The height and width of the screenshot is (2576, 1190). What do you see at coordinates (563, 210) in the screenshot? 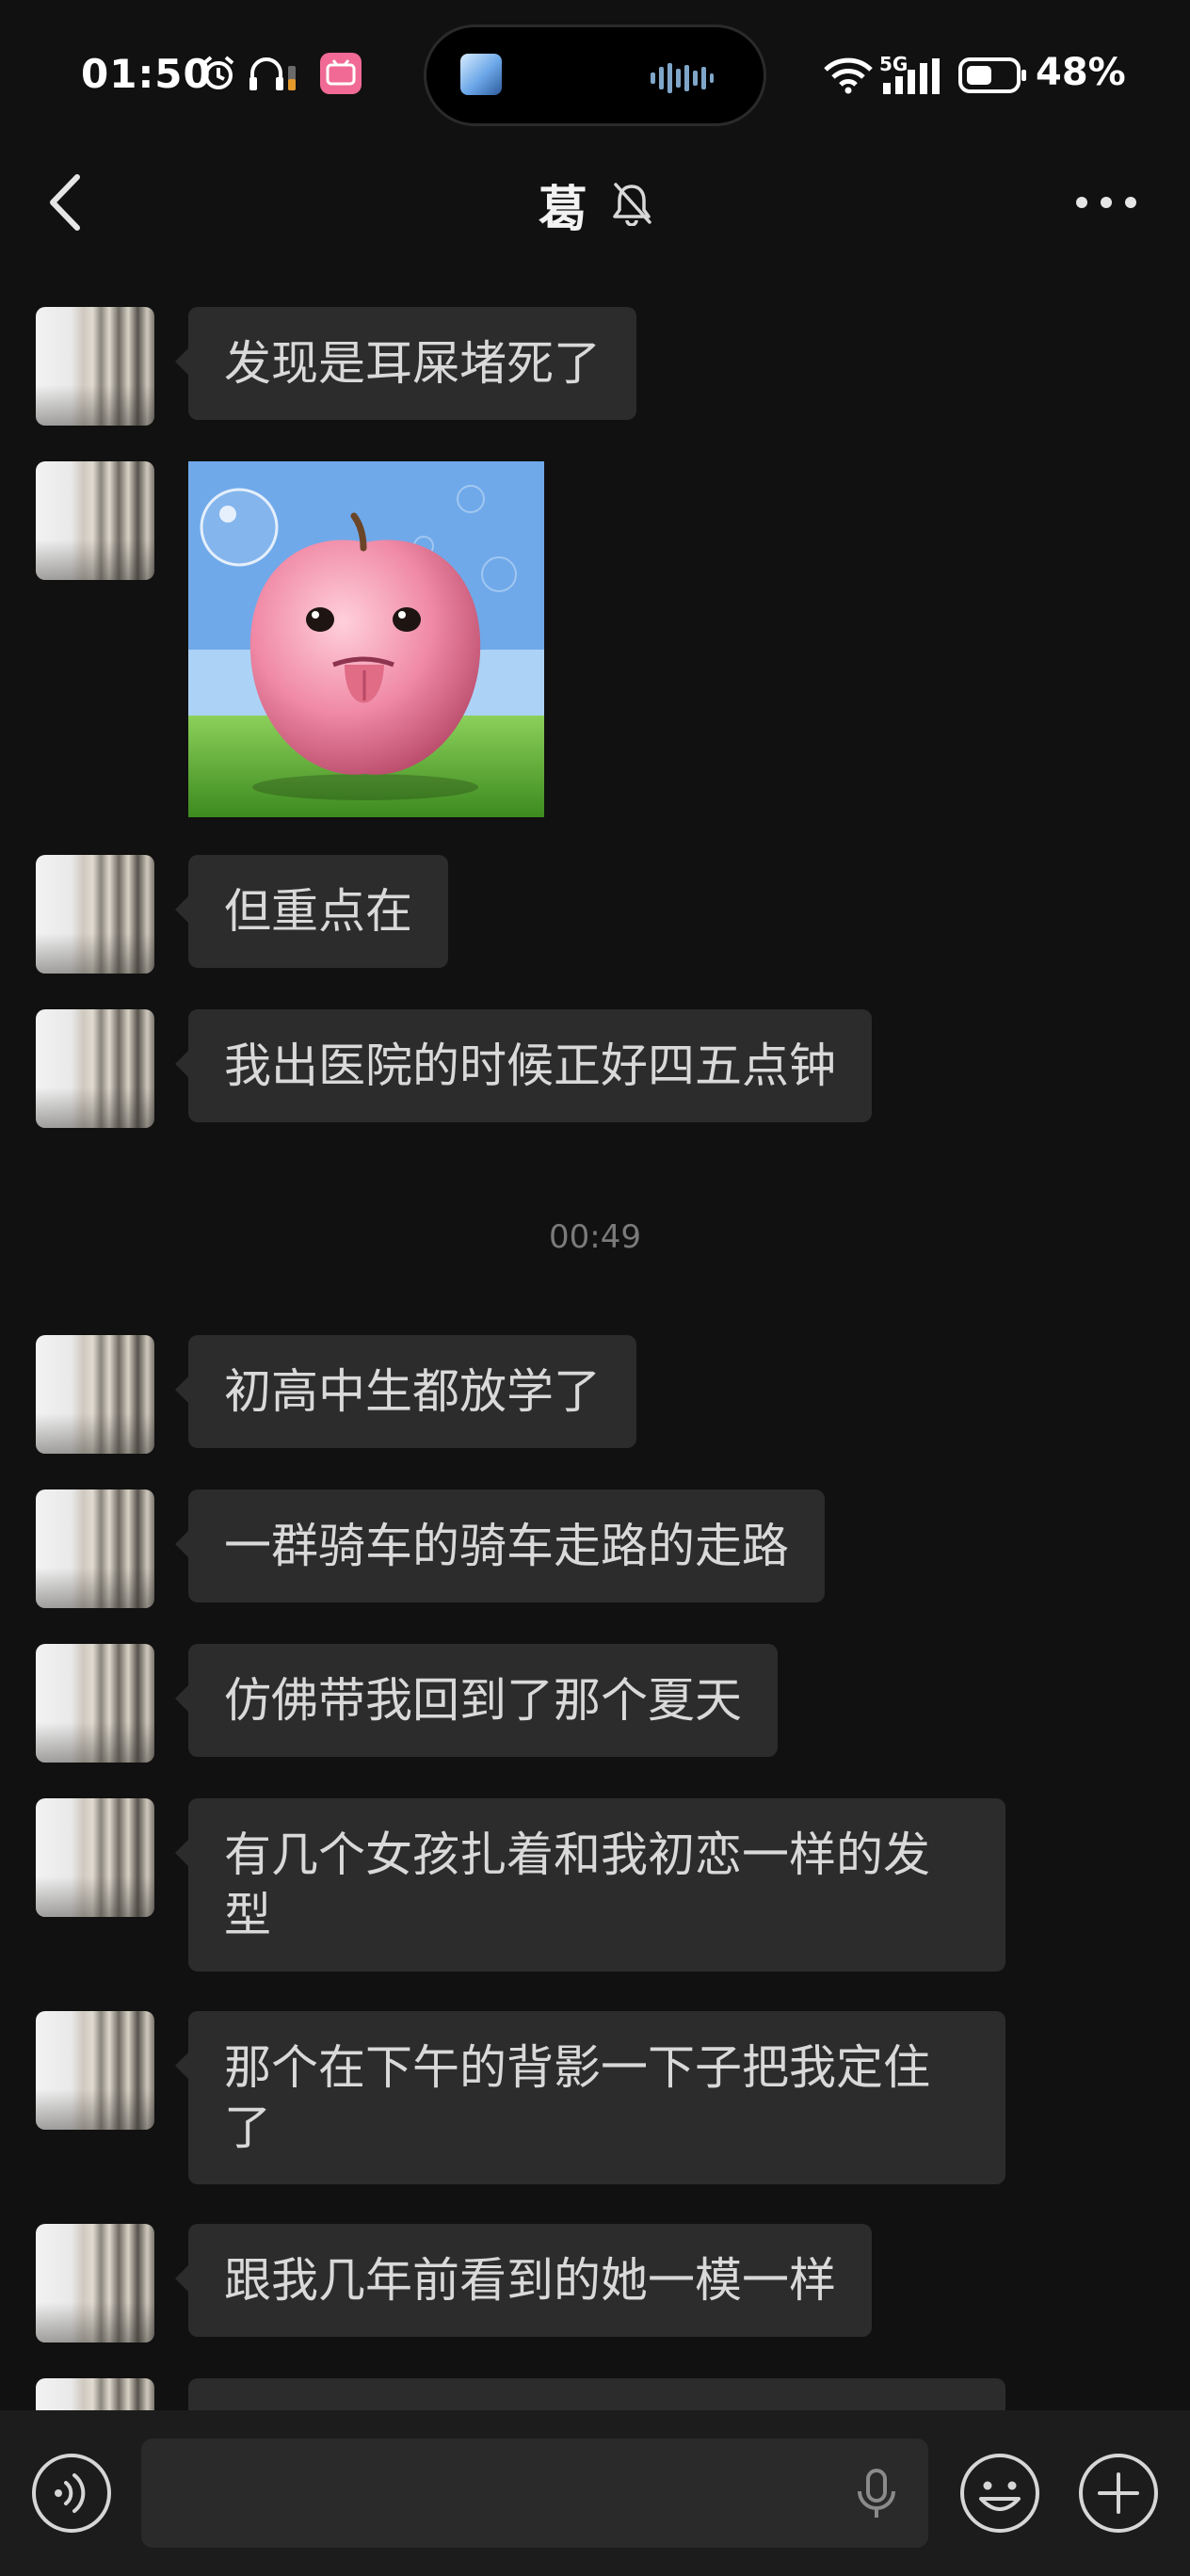
I see `chat-title: 葛` at bounding box center [563, 210].